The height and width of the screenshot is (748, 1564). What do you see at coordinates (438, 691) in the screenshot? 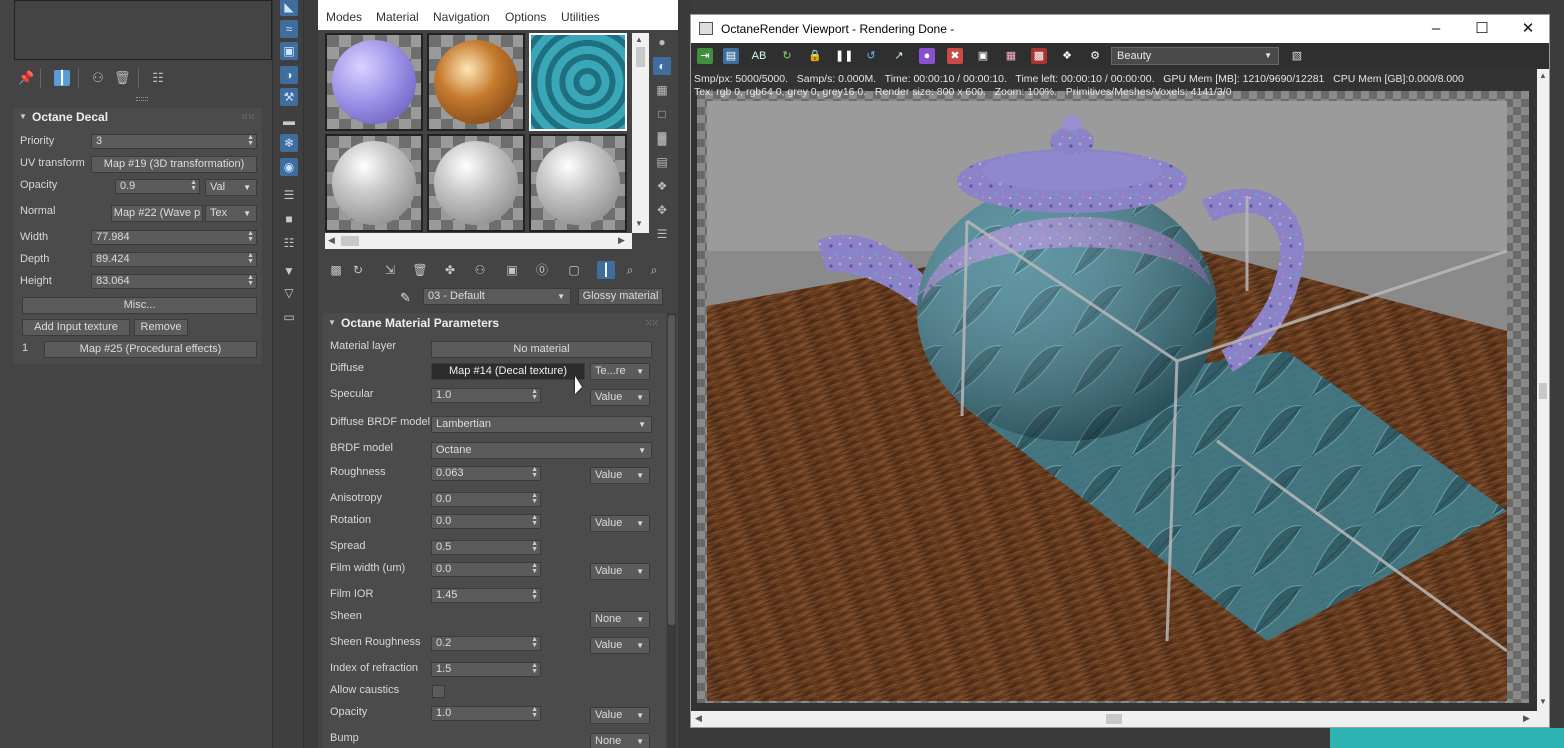
I see `allow-caustics-checkbox` at bounding box center [438, 691].